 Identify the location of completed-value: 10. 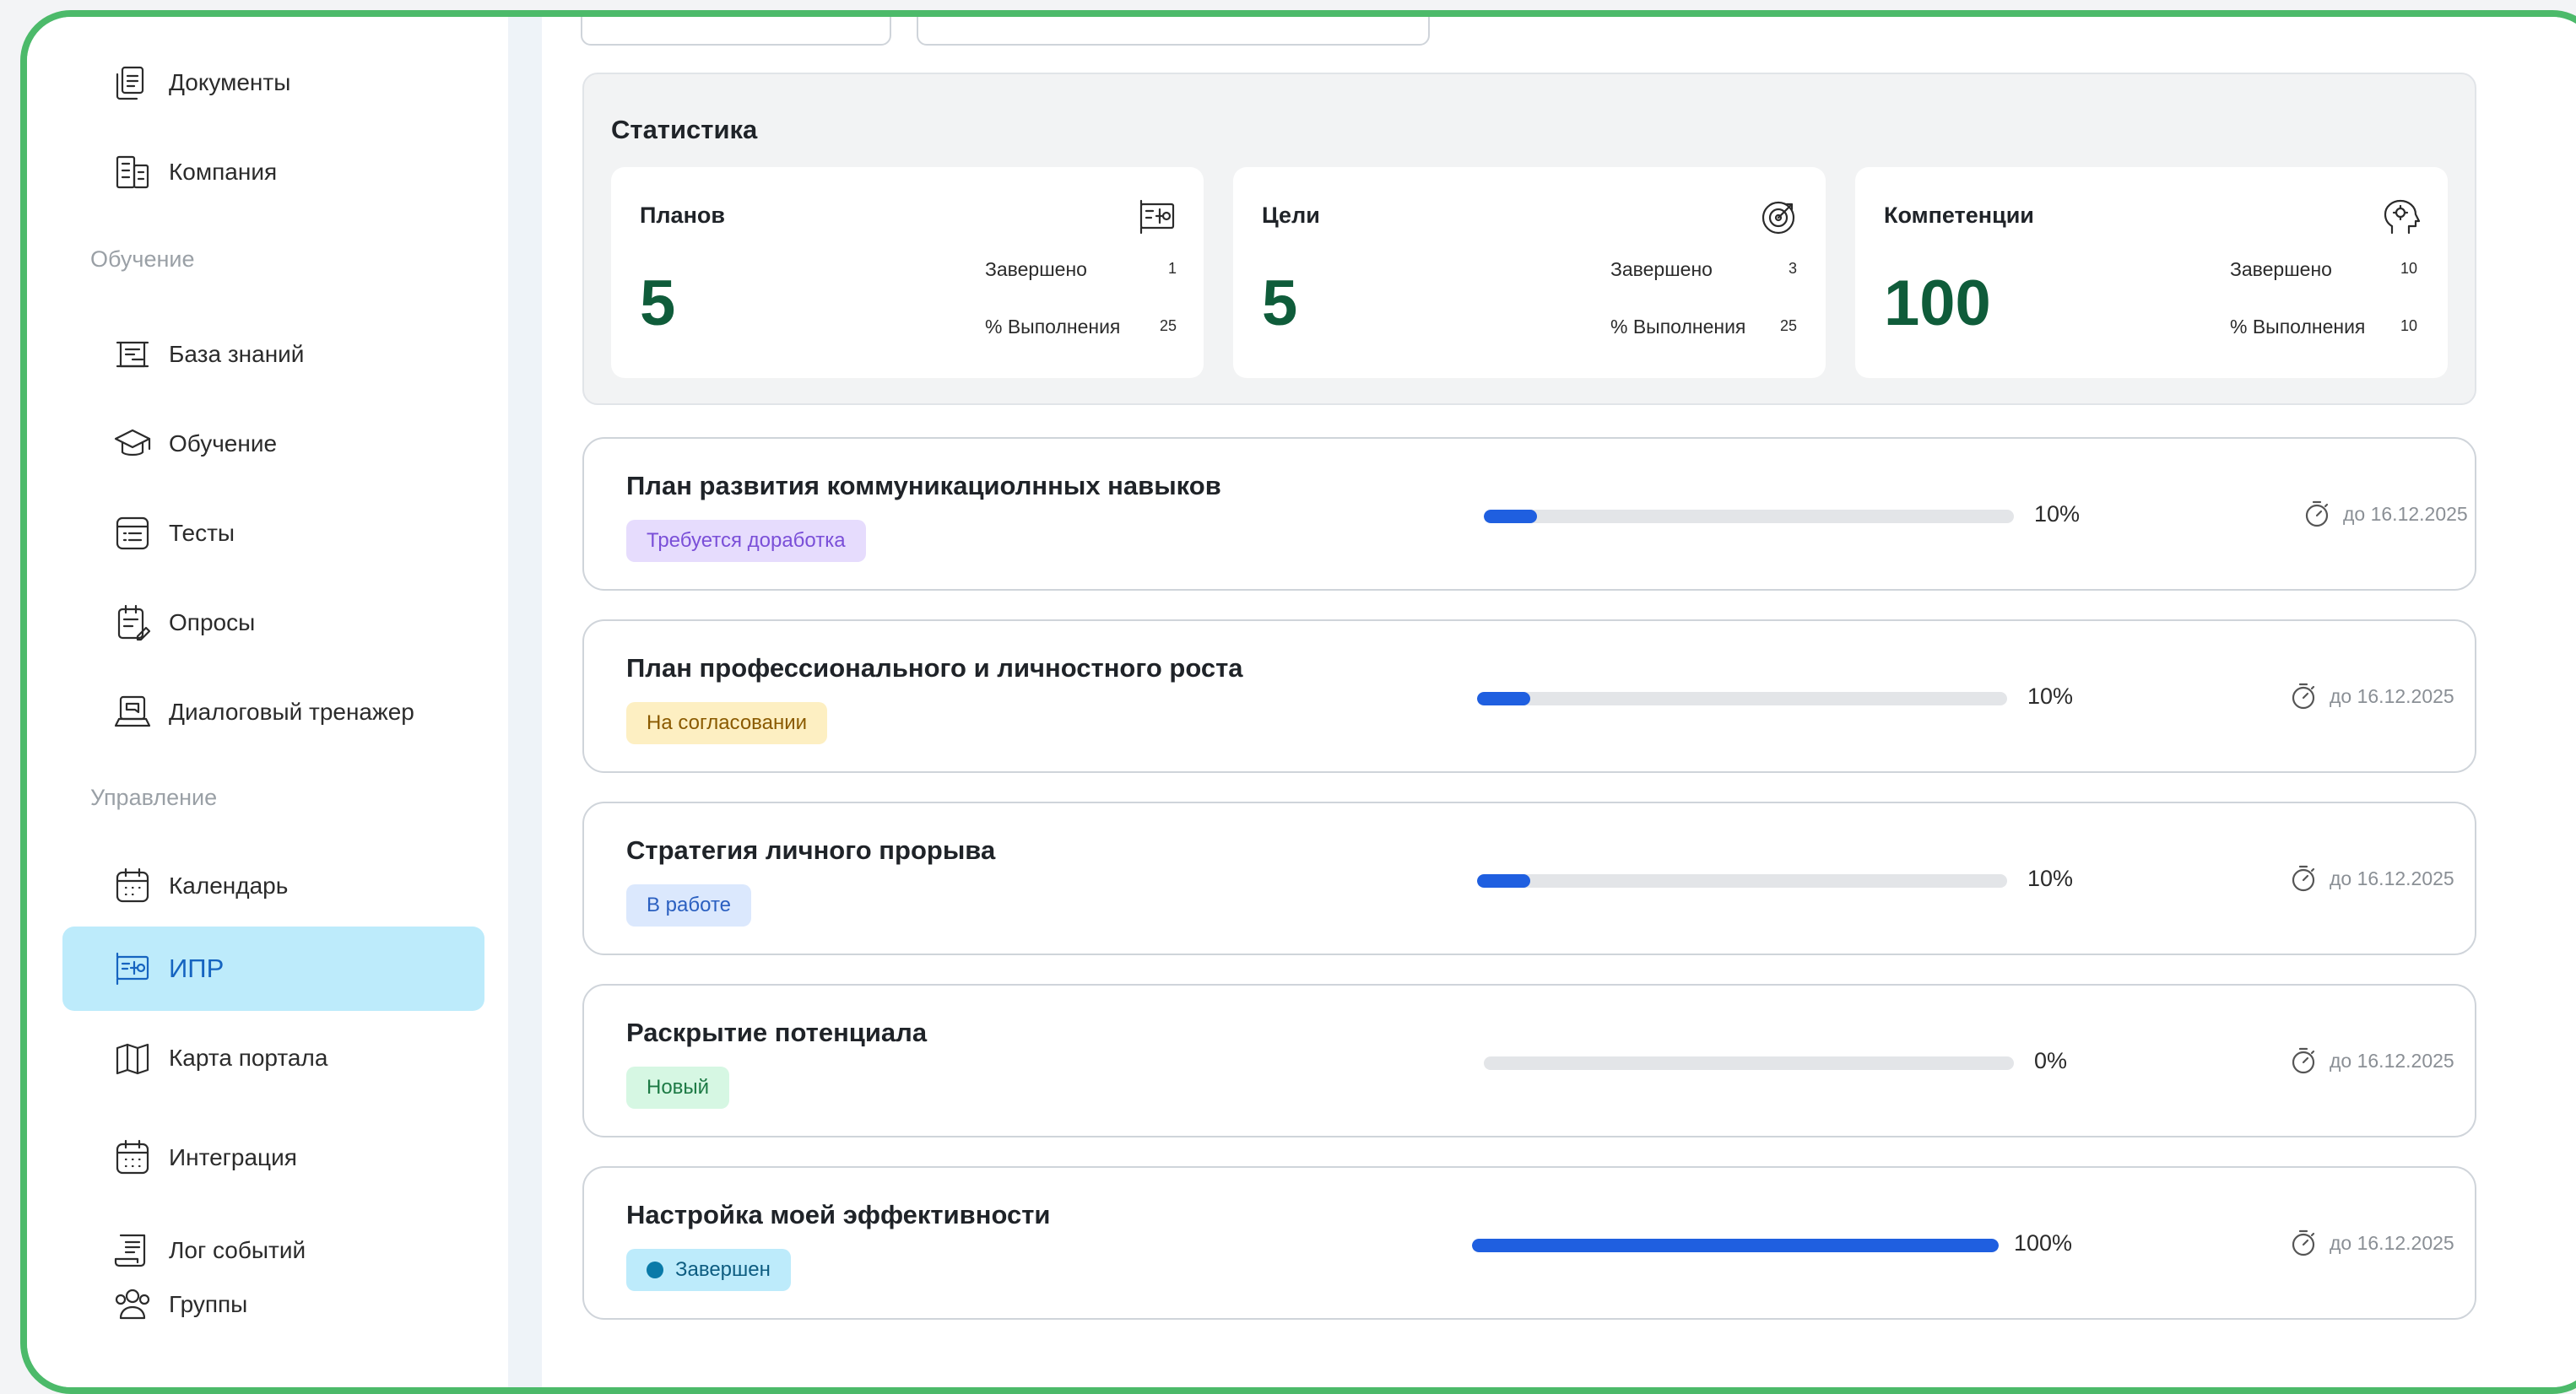
(2408, 268).